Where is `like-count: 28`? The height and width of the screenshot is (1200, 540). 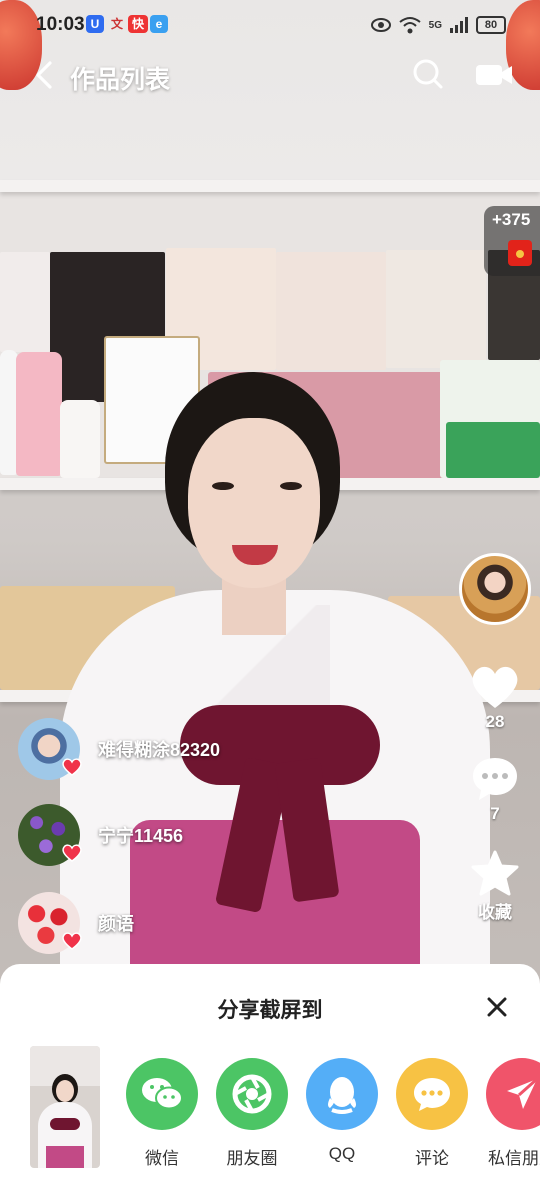
like-count: 28 is located at coordinates (495, 721).